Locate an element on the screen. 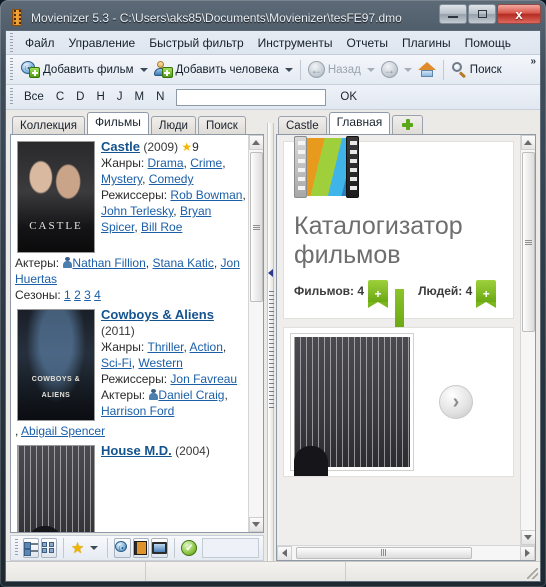 Image resolution: width=546 pixels, height=587 pixels. hscroll-track is located at coordinates (406, 552).